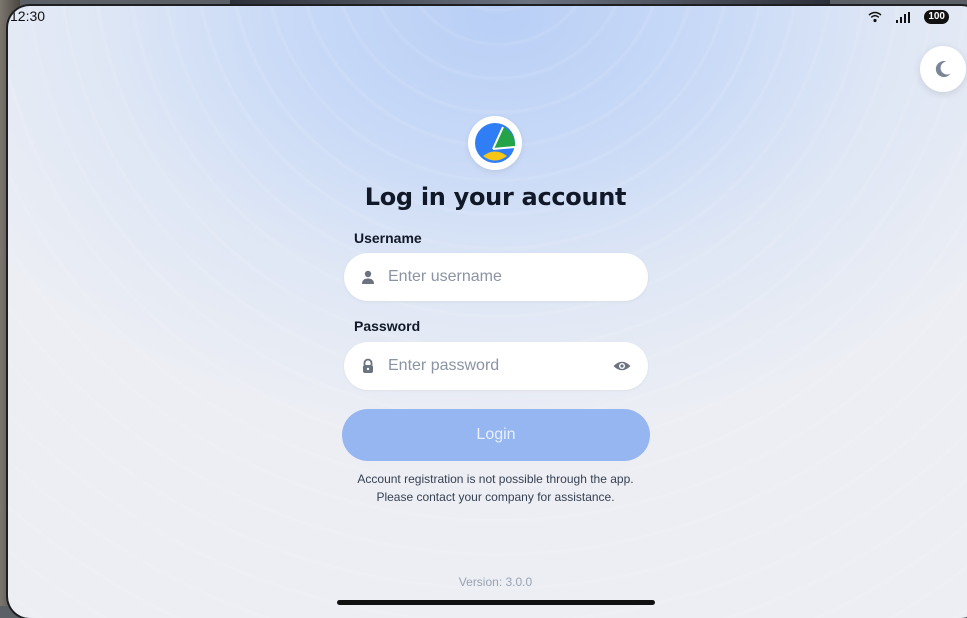 The height and width of the screenshot is (618, 967). What do you see at coordinates (495, 197) in the screenshot?
I see `page-title: Log in your account` at bounding box center [495, 197].